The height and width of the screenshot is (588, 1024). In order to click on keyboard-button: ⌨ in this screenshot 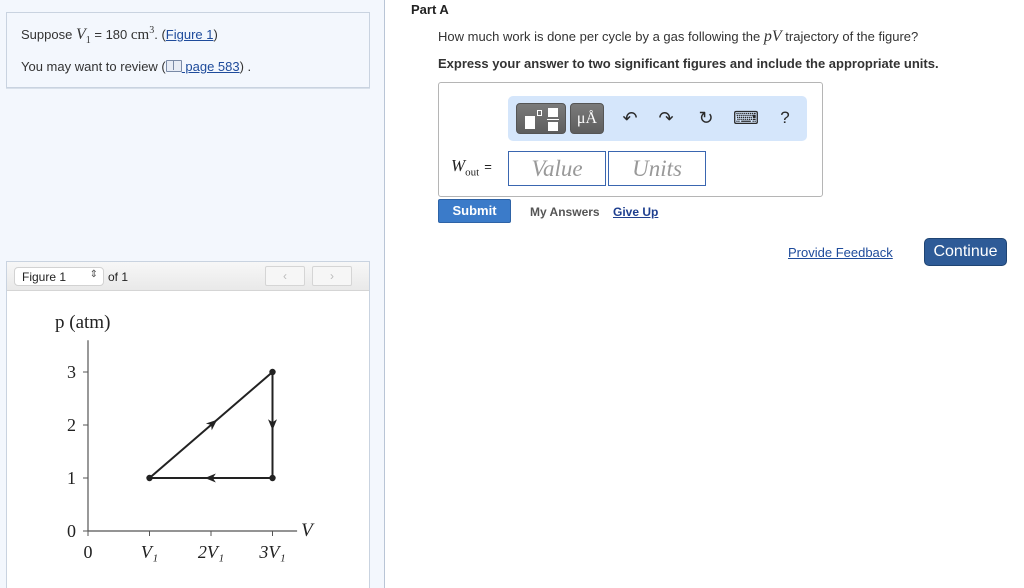, I will do `click(746, 118)`.